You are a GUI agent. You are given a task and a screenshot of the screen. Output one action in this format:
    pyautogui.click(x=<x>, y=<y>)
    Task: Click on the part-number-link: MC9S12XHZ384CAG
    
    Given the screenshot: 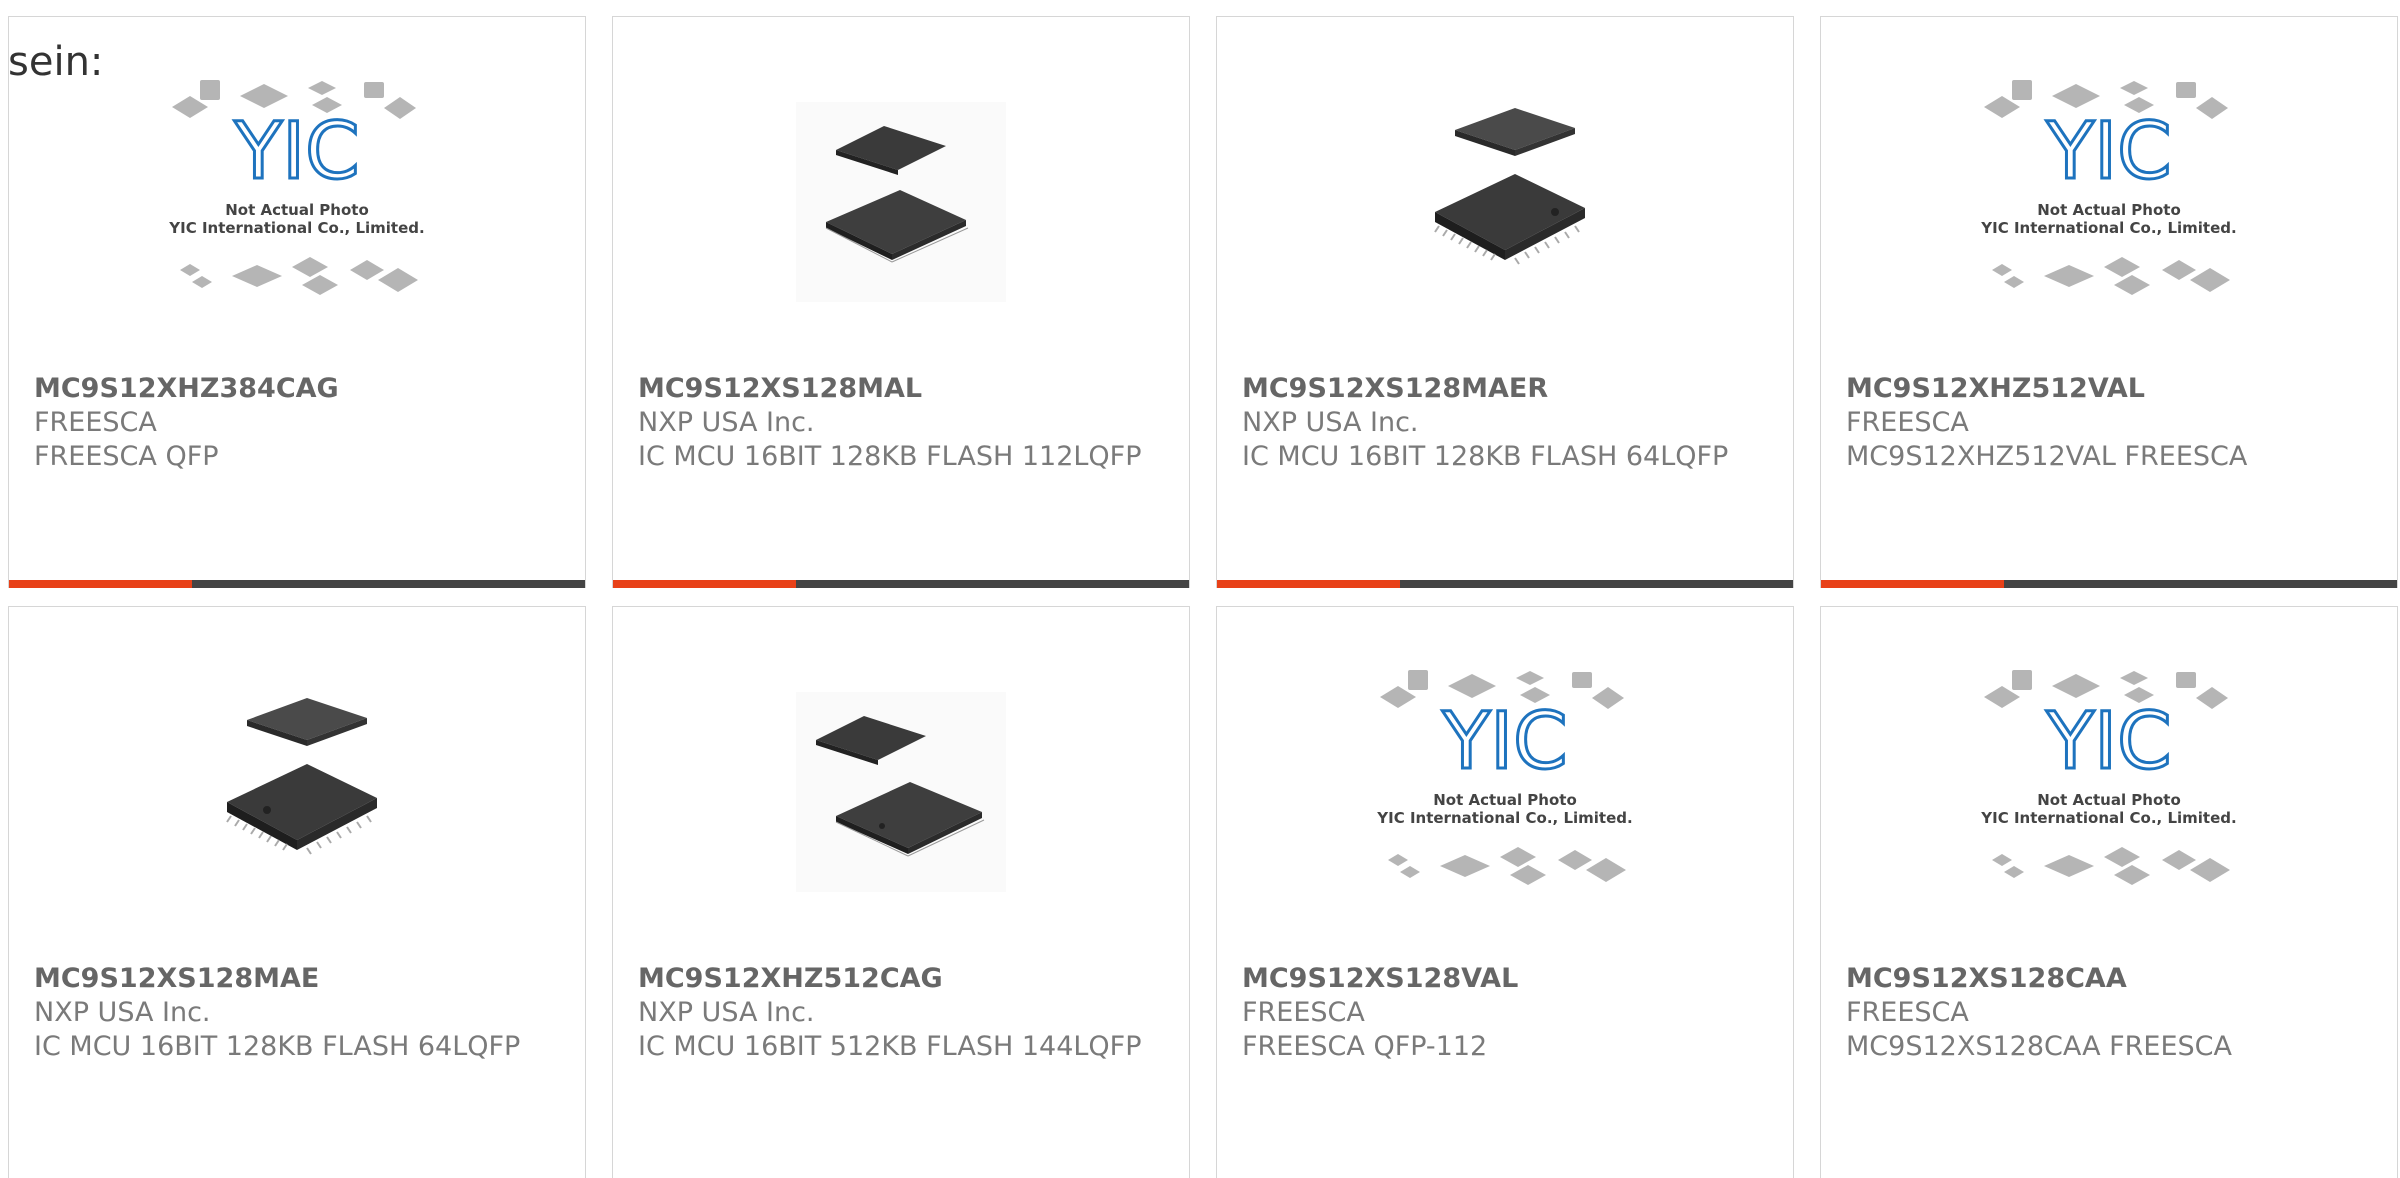 What is the action you would take?
    pyautogui.click(x=299, y=389)
    